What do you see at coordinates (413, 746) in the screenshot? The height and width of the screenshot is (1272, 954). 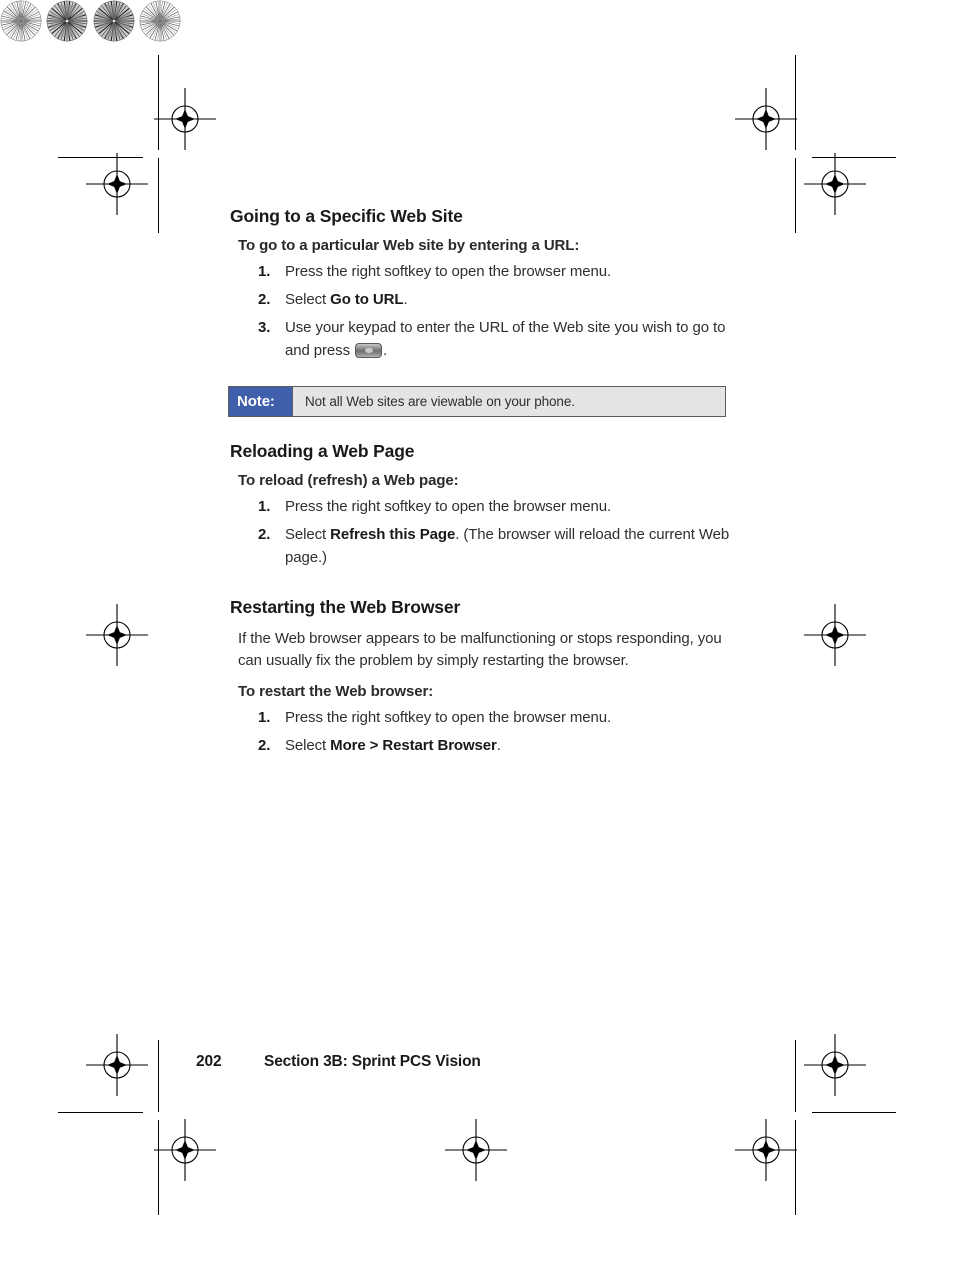 I see `step-text-bold: More > Restart Browser` at bounding box center [413, 746].